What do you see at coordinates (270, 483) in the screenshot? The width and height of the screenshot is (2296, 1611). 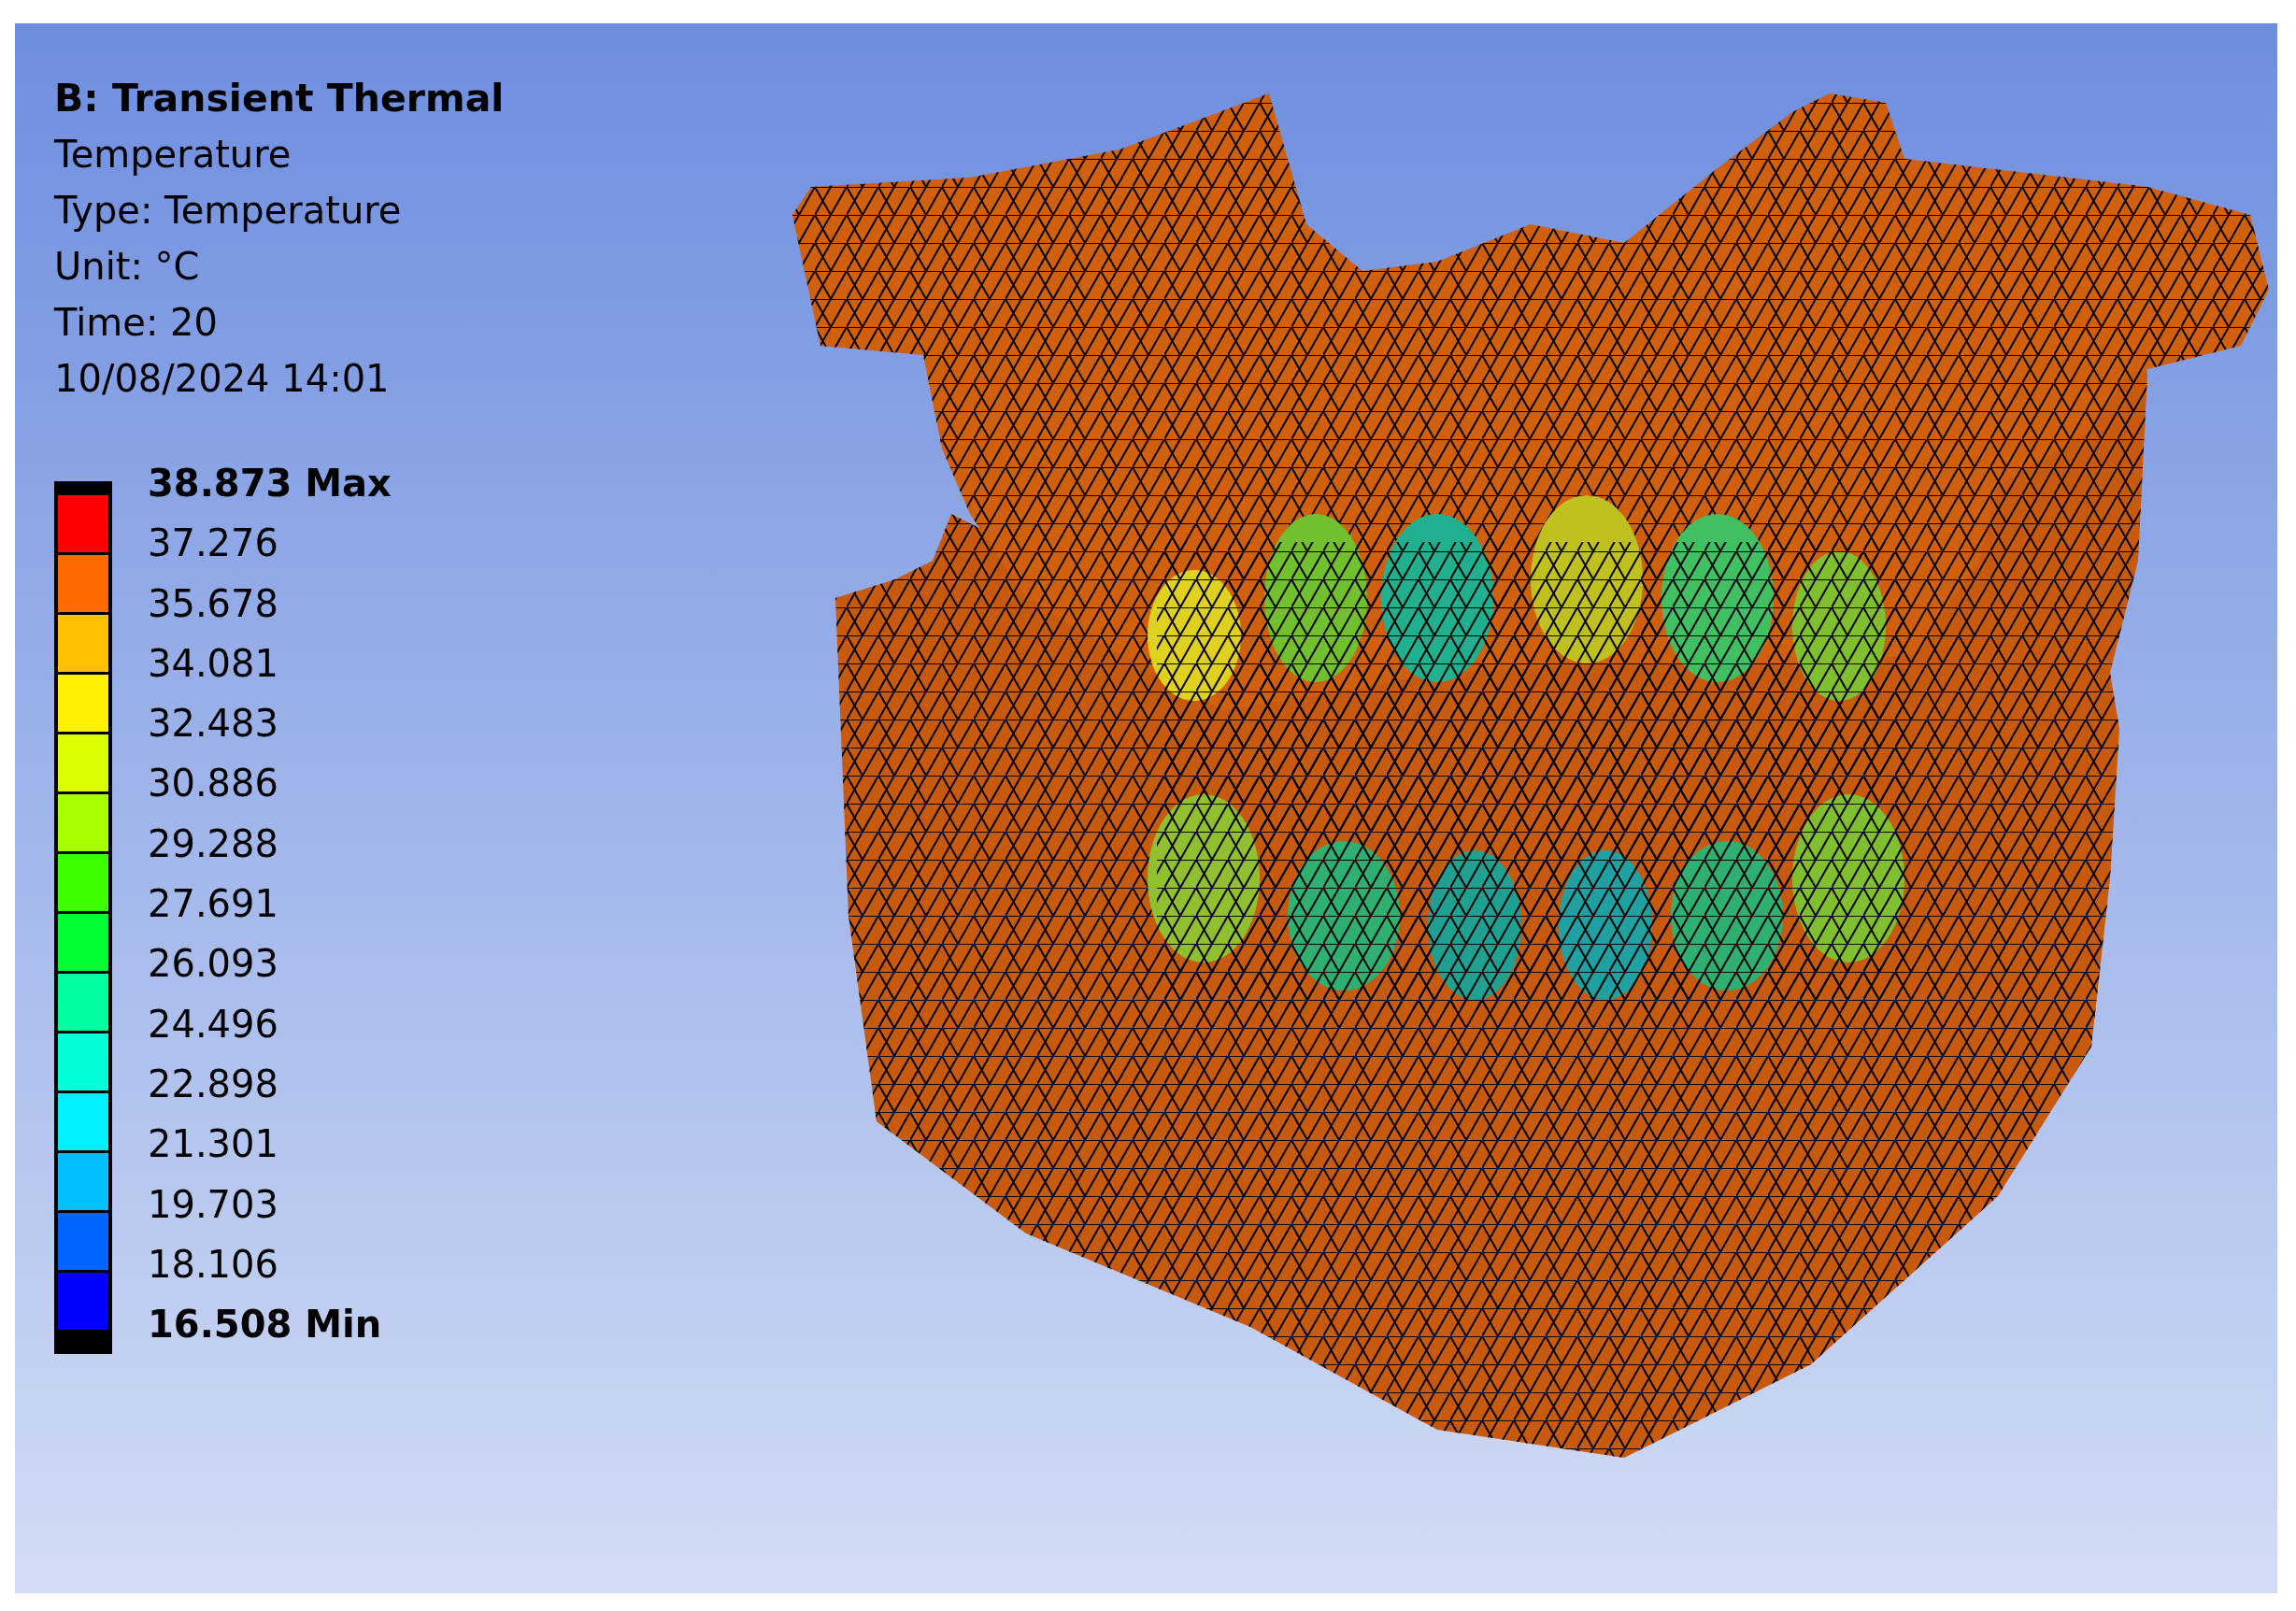 I see `legend-max-label: 38.873 Max` at bounding box center [270, 483].